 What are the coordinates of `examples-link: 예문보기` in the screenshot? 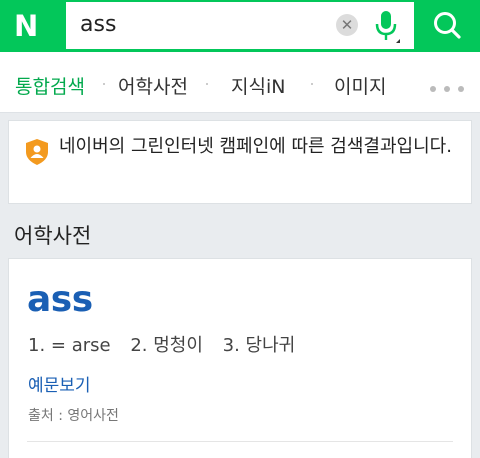 It's located at (59, 383).